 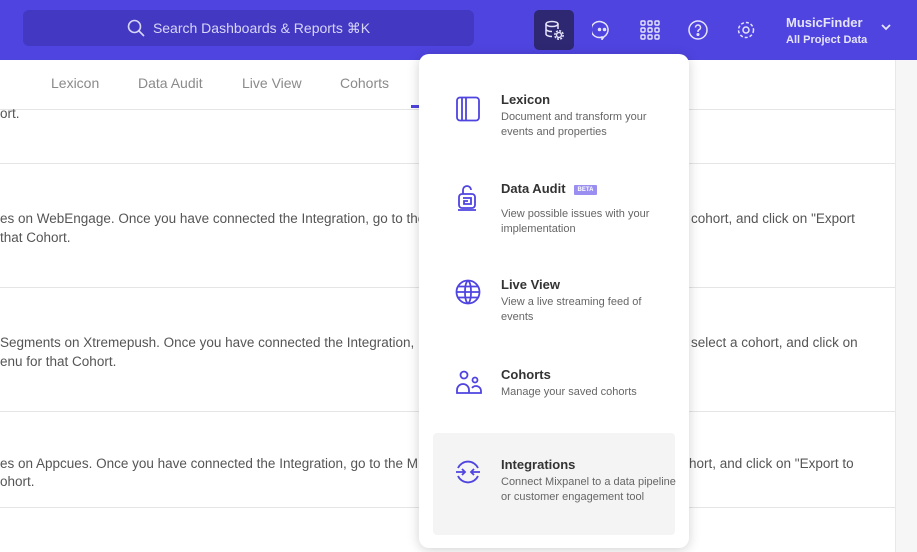 I want to click on row-text: that Cohort., so click(x=35, y=237).